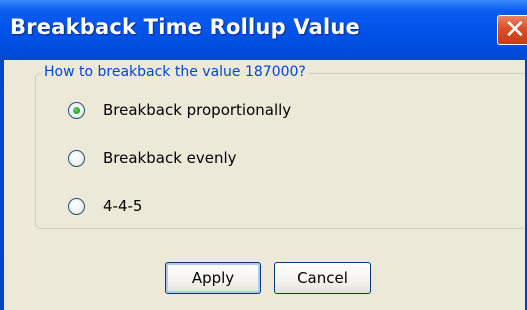 Image resolution: width=527 pixels, height=310 pixels. I want to click on close-icon: ✕, so click(515, 30).